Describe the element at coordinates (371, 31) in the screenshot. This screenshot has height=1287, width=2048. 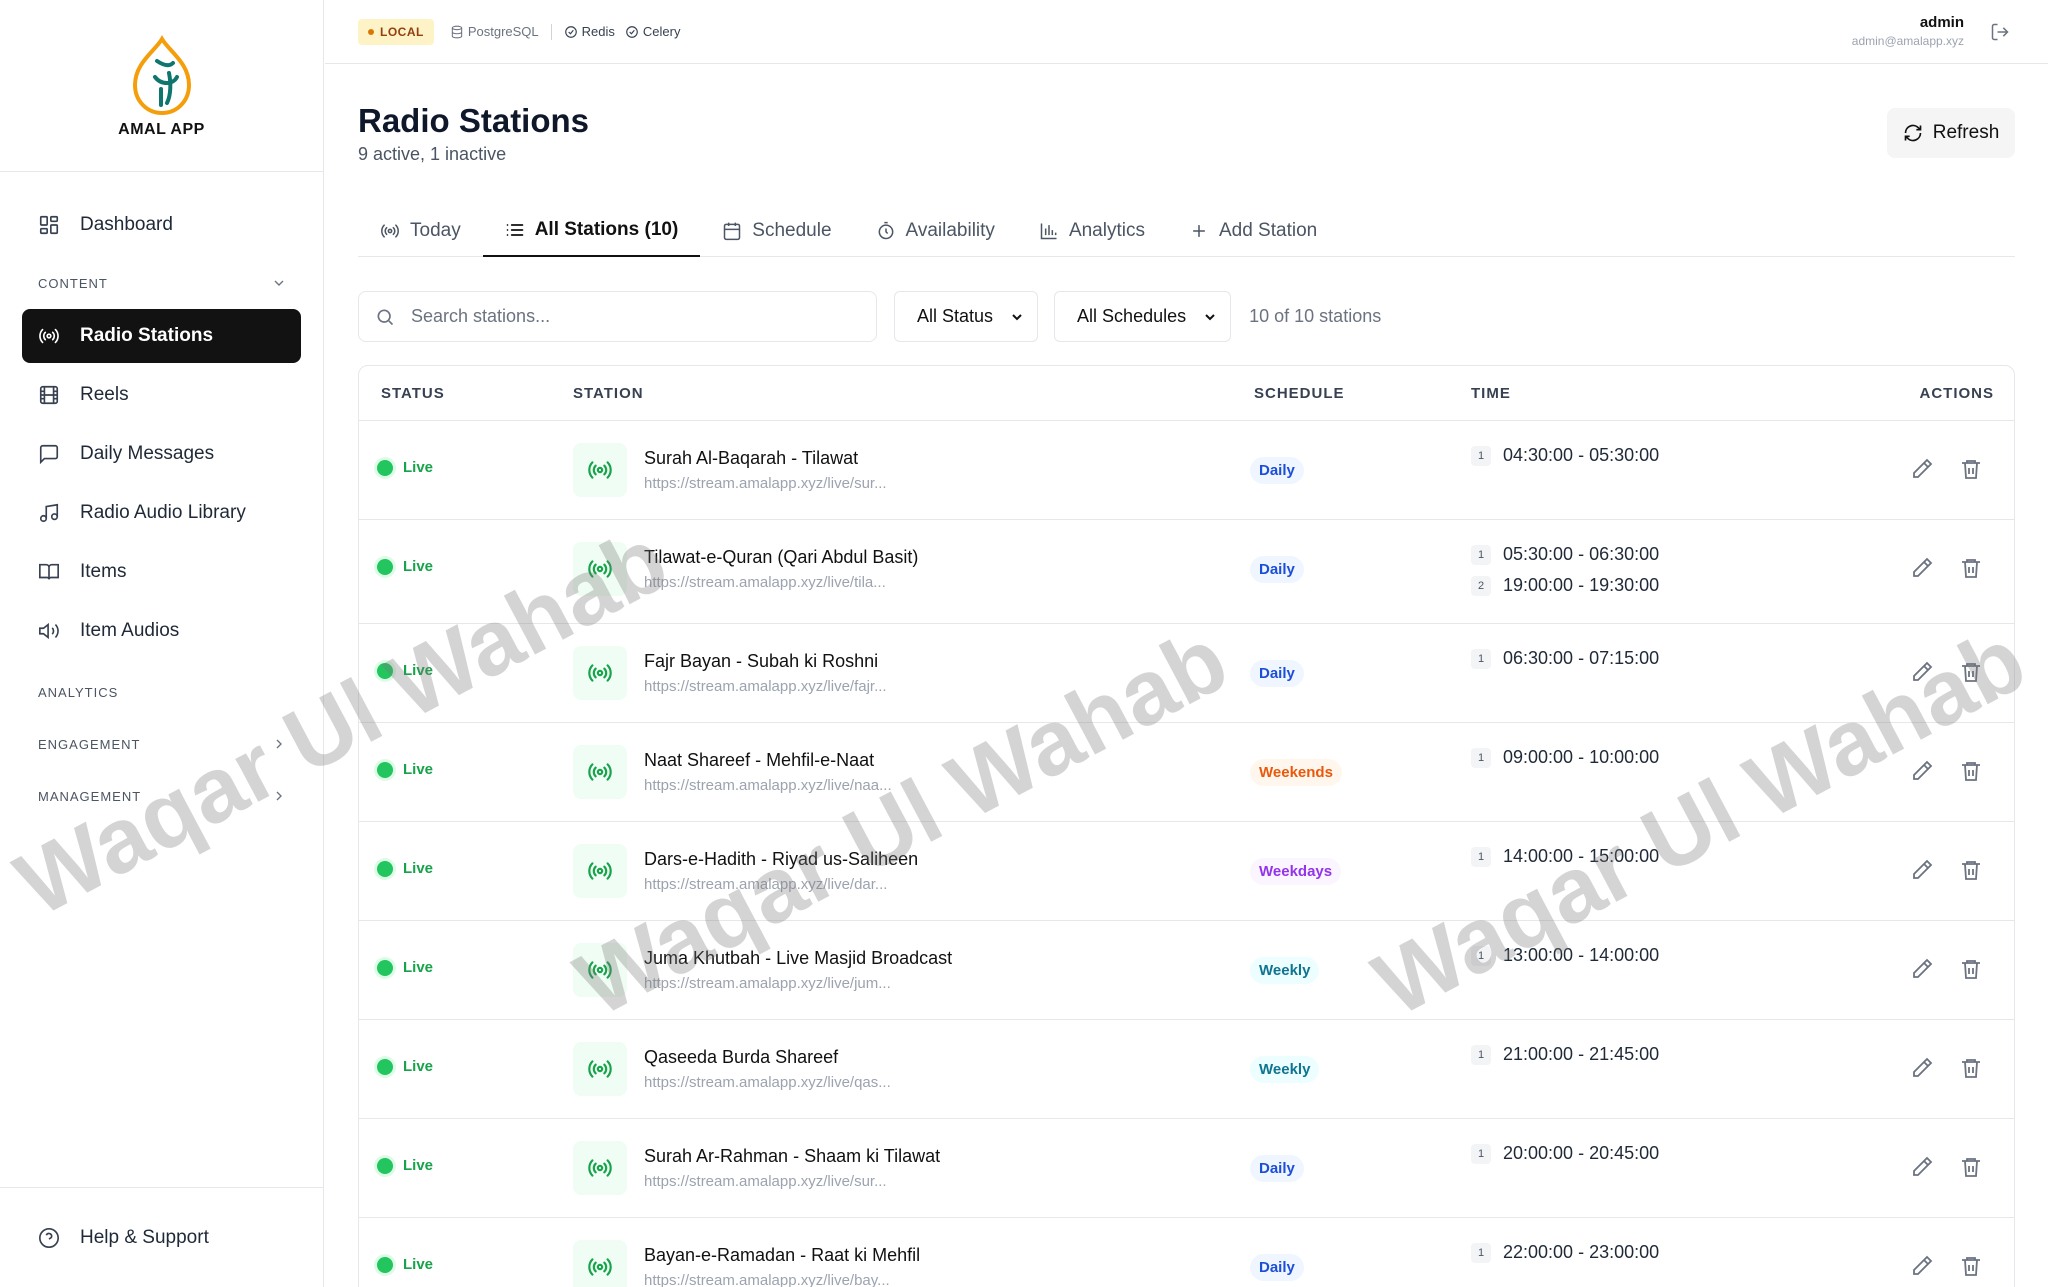
I see `env-dot-icon` at that location.